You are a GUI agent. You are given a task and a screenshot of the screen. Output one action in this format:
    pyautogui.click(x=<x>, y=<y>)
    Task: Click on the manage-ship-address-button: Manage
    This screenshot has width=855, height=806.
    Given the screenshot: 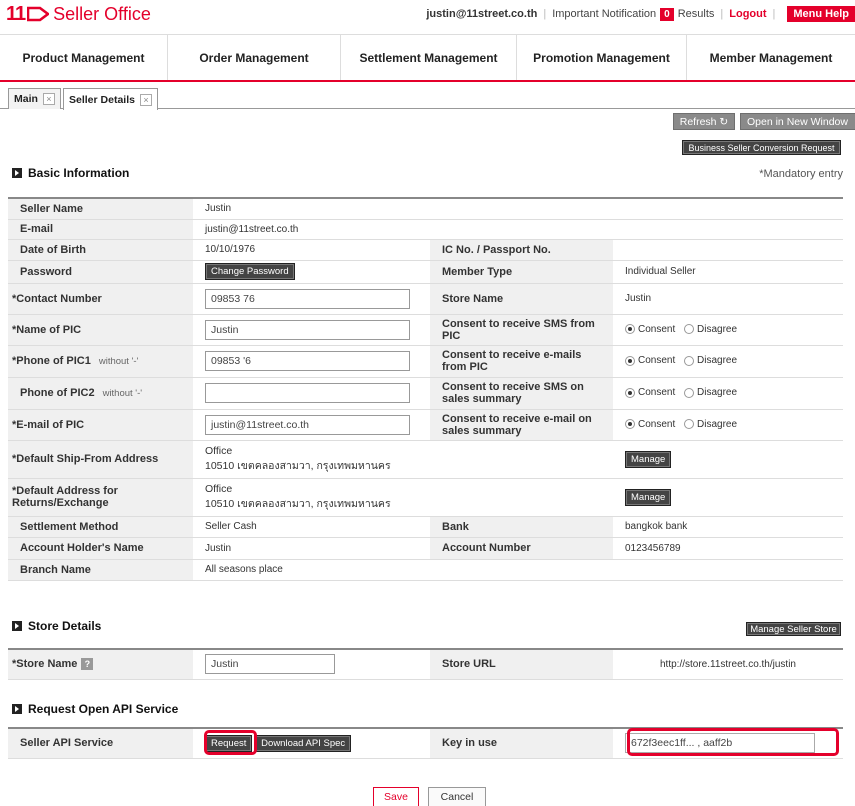 What is the action you would take?
    pyautogui.click(x=648, y=459)
    